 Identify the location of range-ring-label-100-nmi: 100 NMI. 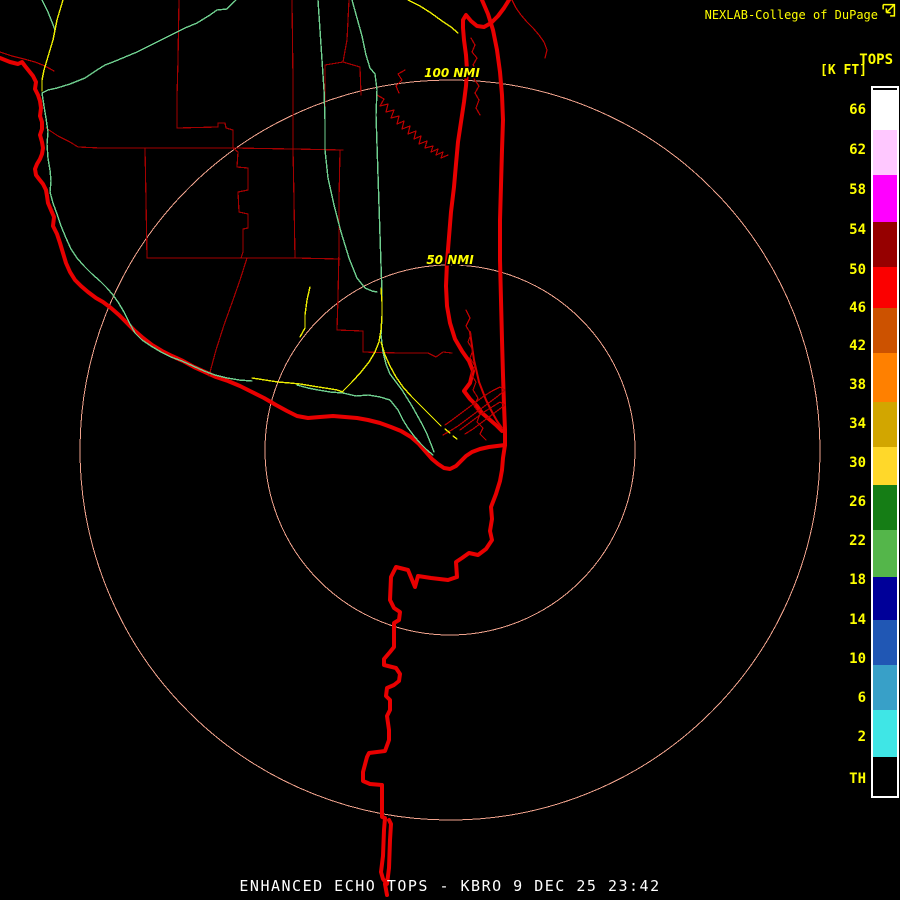
(452, 73).